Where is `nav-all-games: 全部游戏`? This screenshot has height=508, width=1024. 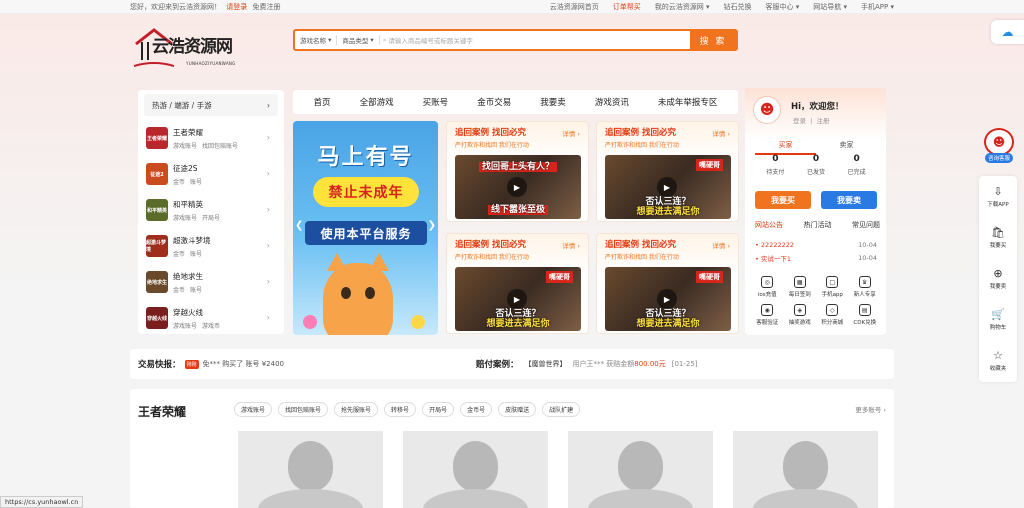 nav-all-games: 全部游戏 is located at coordinates (377, 102).